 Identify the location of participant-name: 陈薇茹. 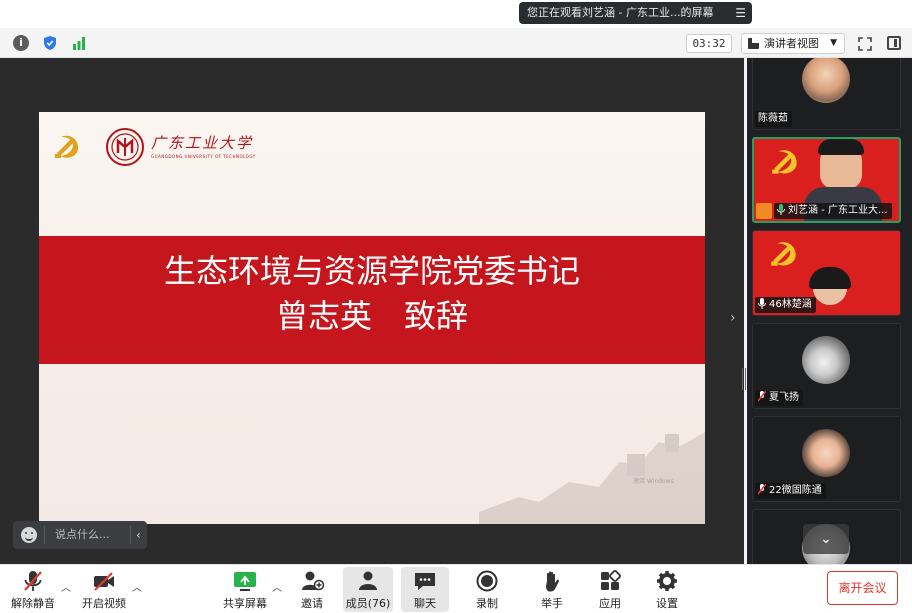
(773, 119).